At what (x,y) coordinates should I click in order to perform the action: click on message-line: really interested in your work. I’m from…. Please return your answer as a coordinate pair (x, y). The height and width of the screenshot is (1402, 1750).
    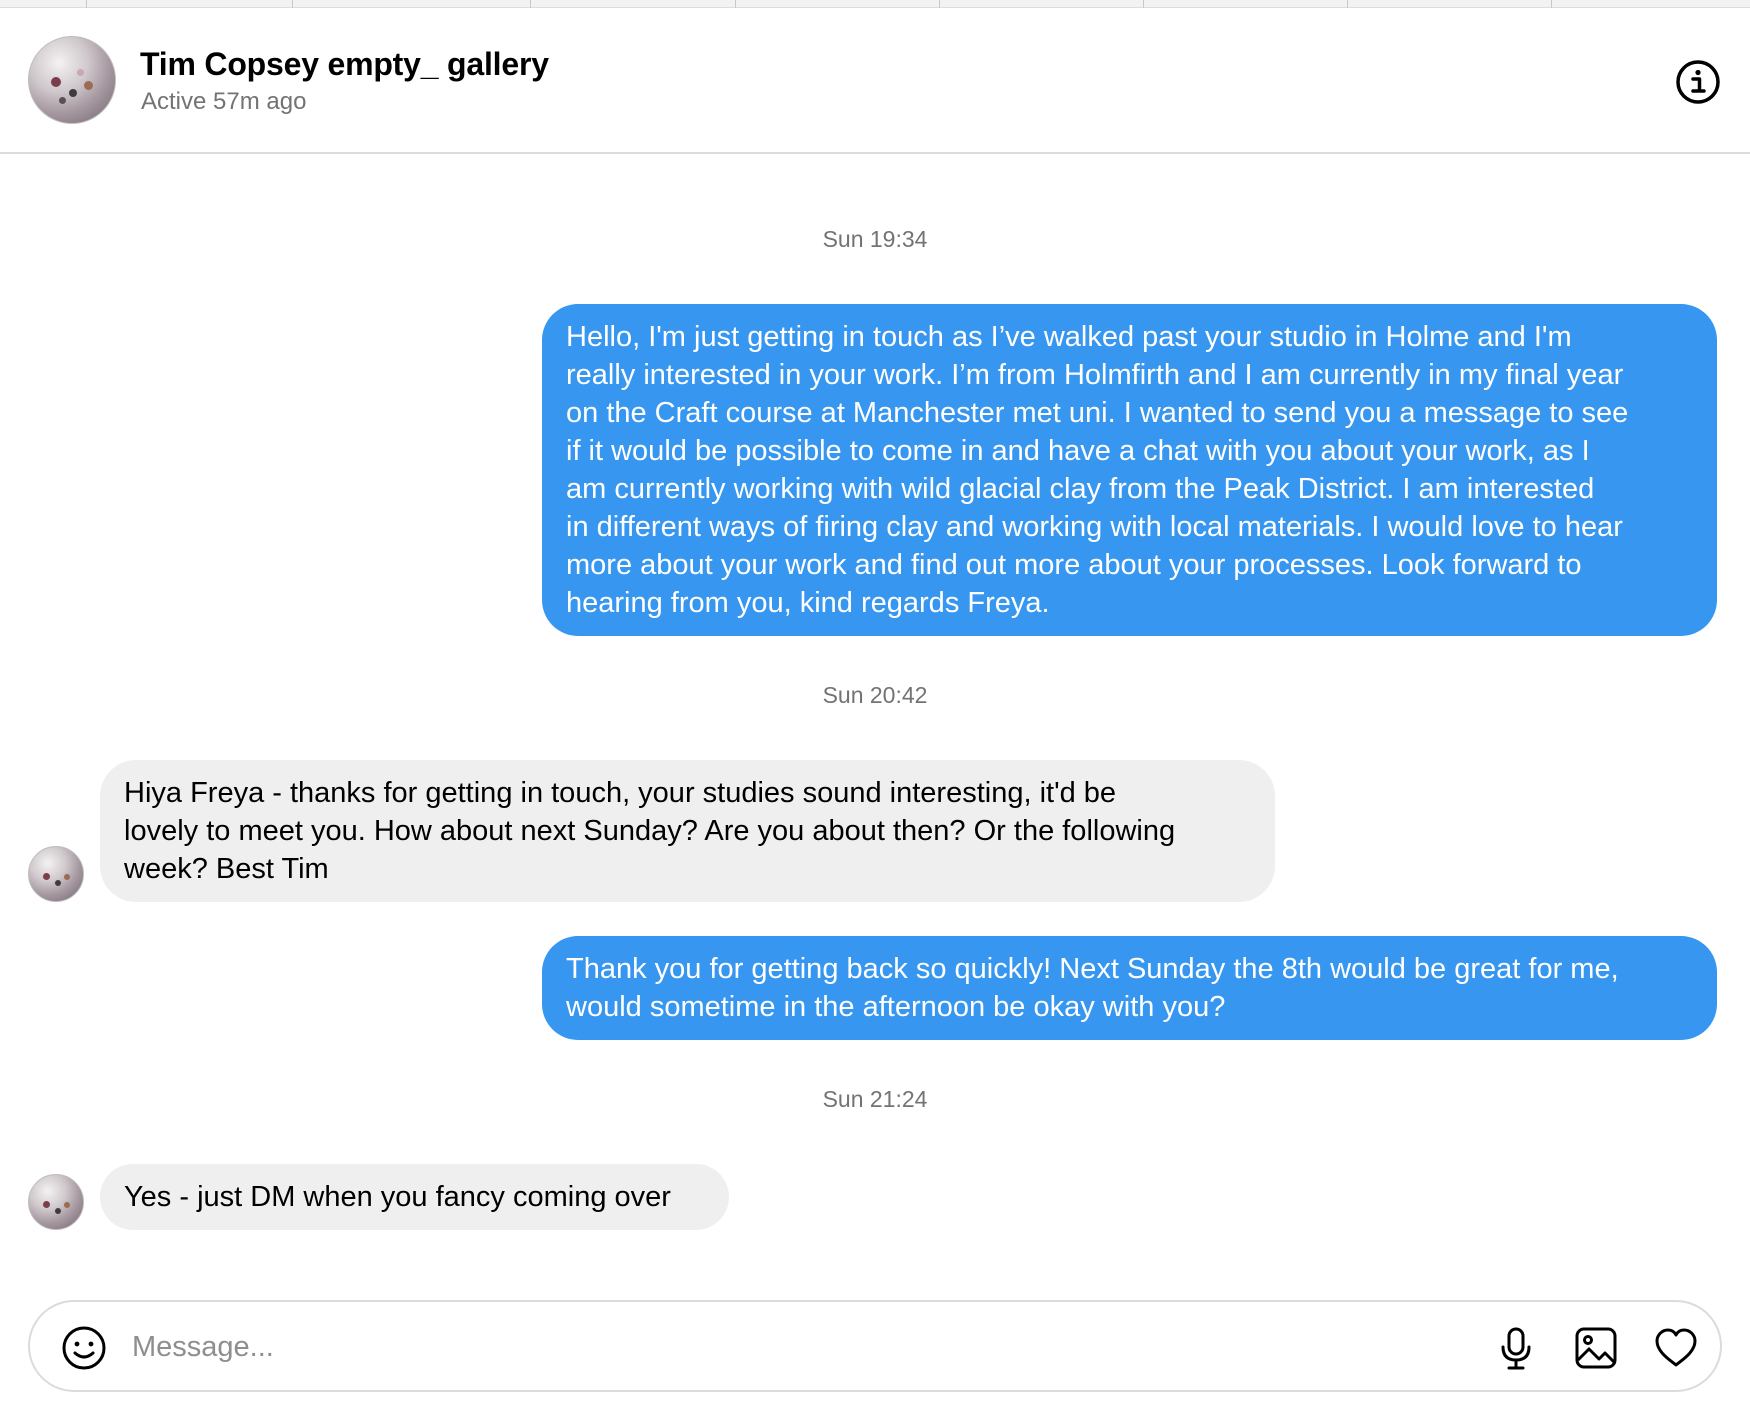
    Looking at the image, I should click on (1095, 375).